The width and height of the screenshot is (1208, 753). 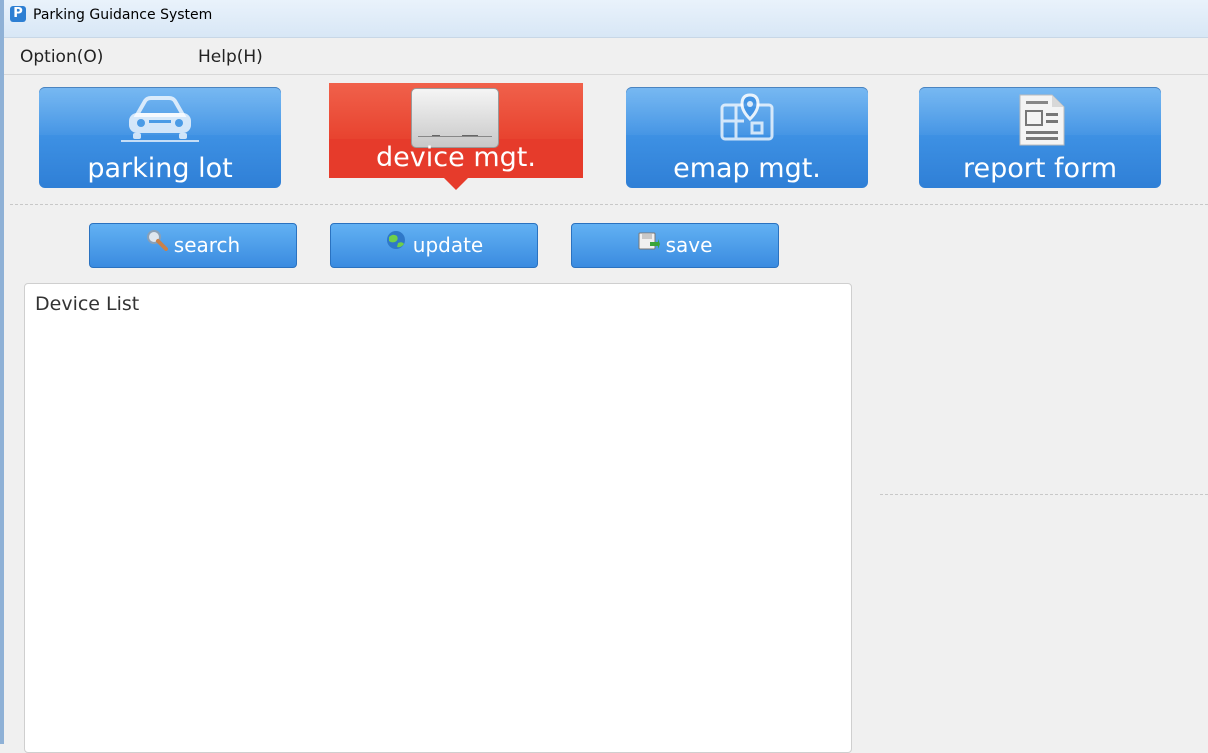 What do you see at coordinates (1040, 122) in the screenshot?
I see `document-icon` at bounding box center [1040, 122].